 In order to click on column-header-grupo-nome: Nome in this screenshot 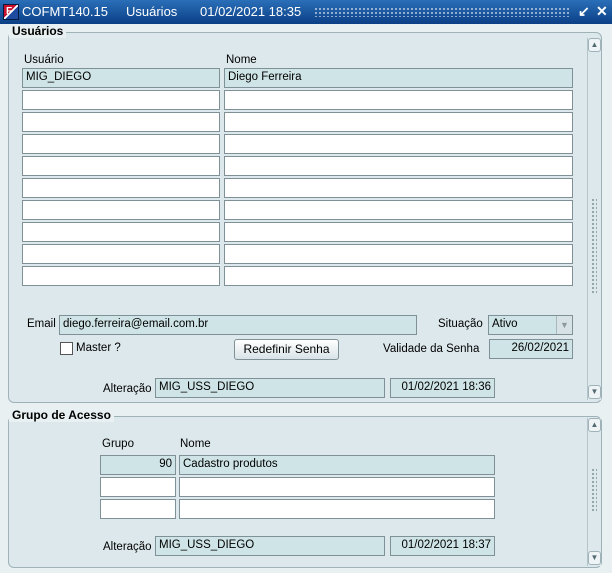, I will do `click(195, 444)`.